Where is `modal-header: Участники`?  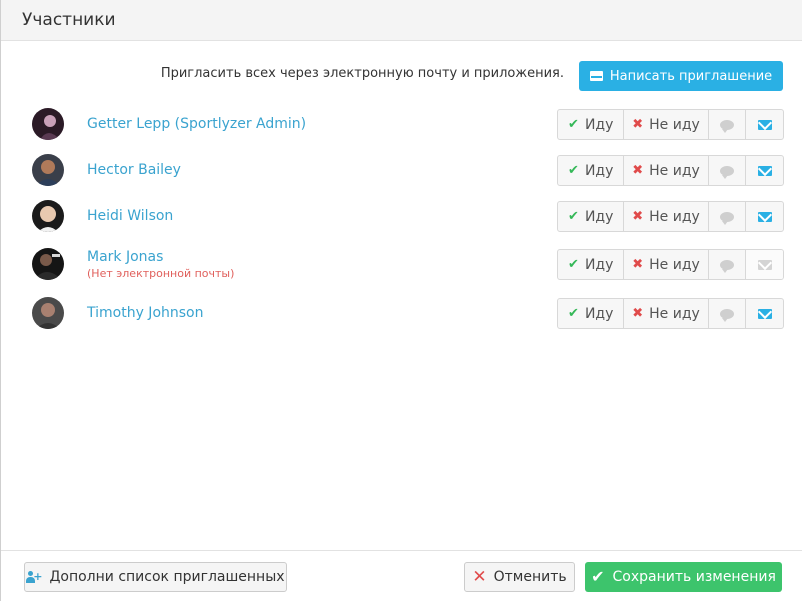
modal-header: Участники is located at coordinates (401, 20).